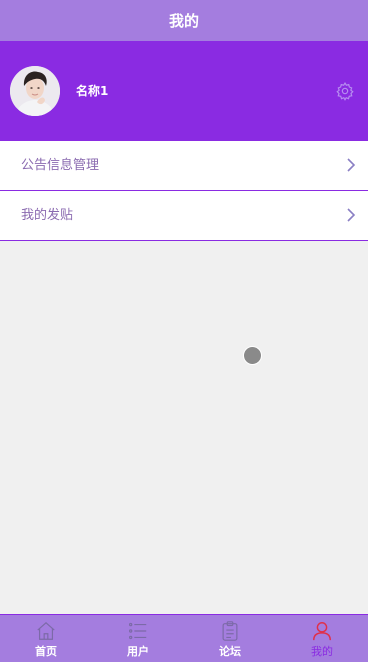 The width and height of the screenshot is (368, 662). Describe the element at coordinates (138, 651) in the screenshot. I see `tab-label: 用户` at that location.